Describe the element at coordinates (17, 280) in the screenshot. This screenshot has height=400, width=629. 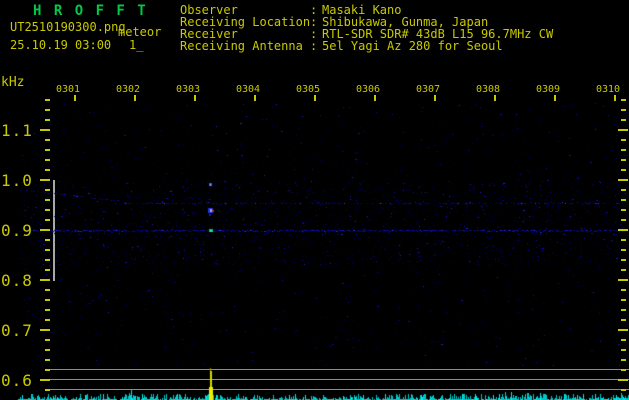
I see `y-axis-tick-label: 0.8` at that location.